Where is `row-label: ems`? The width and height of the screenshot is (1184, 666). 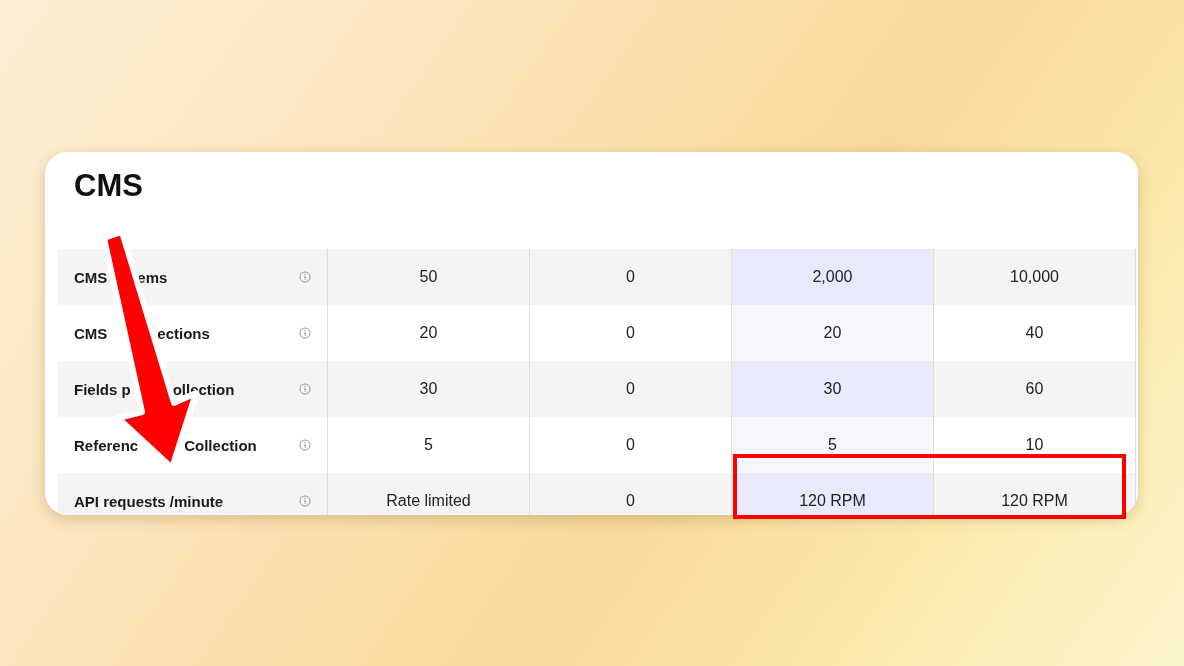
row-label: ems is located at coordinates (152, 277).